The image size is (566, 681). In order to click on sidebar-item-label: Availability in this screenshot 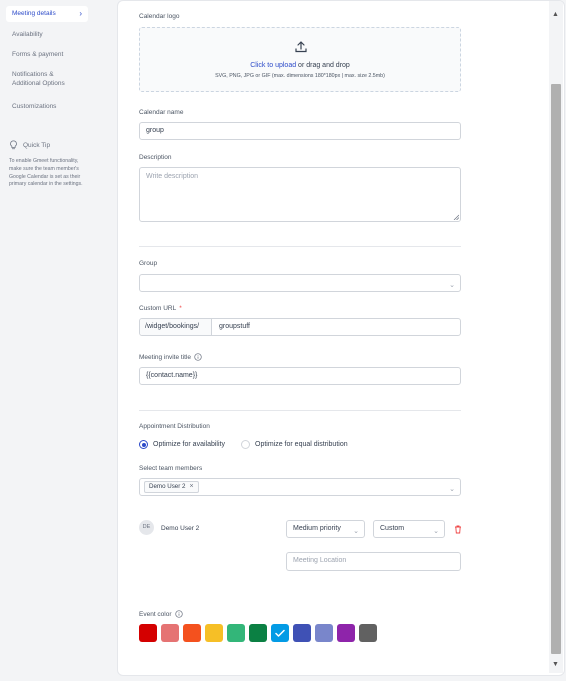, I will do `click(27, 34)`.